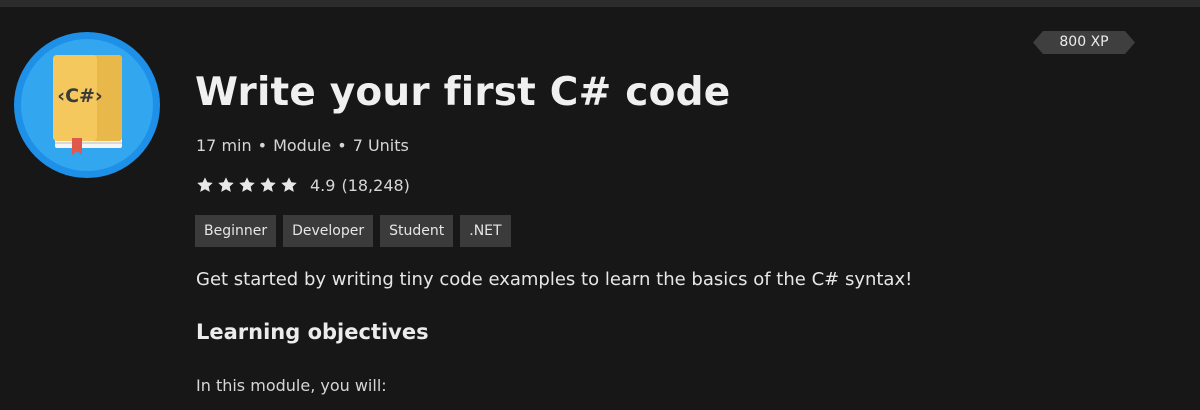  I want to click on tag-dotnet: .NET, so click(485, 231).